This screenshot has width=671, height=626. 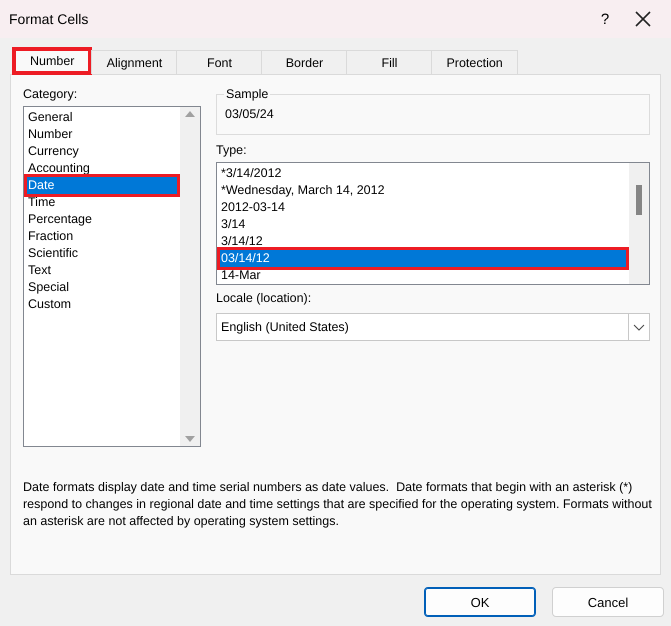 I want to click on dialog-button: Cancel, so click(x=608, y=602).